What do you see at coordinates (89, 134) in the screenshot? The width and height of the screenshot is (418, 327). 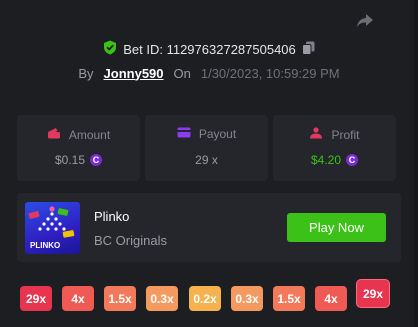 I see `amount-label: Amount` at bounding box center [89, 134].